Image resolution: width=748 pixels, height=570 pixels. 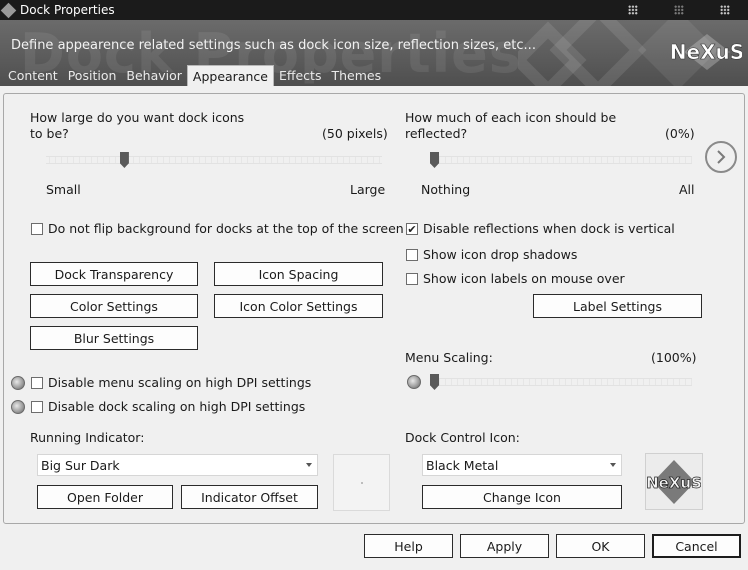 What do you see at coordinates (154, 76) in the screenshot?
I see `tab-behavior: Behavior` at bounding box center [154, 76].